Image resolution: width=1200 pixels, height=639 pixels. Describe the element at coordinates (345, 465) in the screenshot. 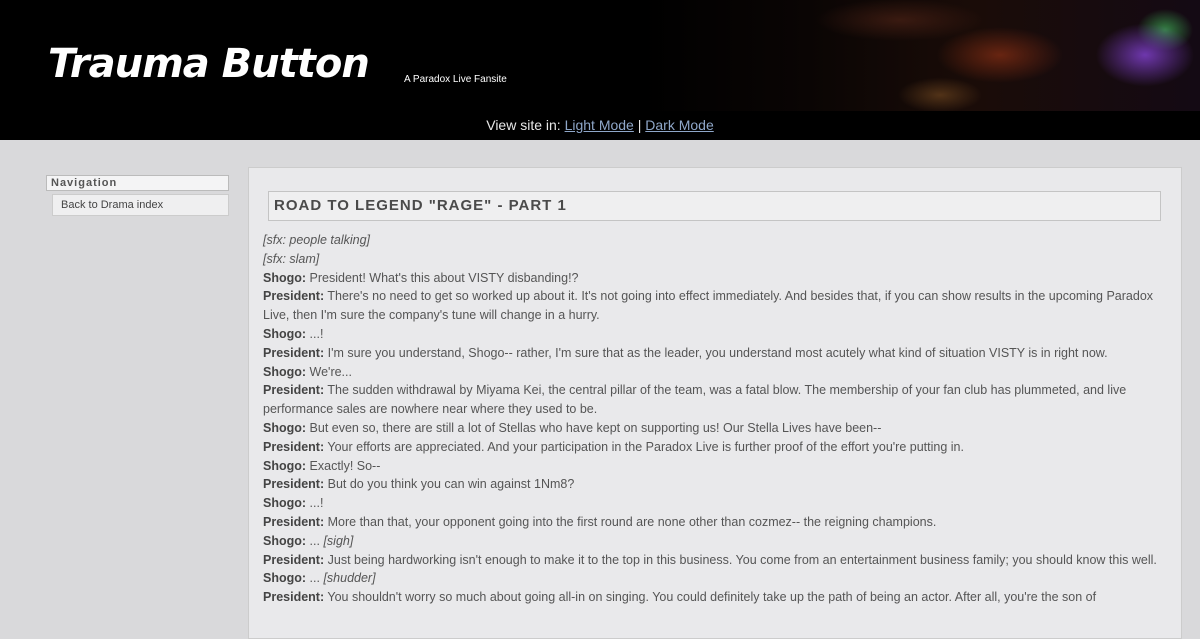

I see `dialogue-text: Exactly! So--` at that location.